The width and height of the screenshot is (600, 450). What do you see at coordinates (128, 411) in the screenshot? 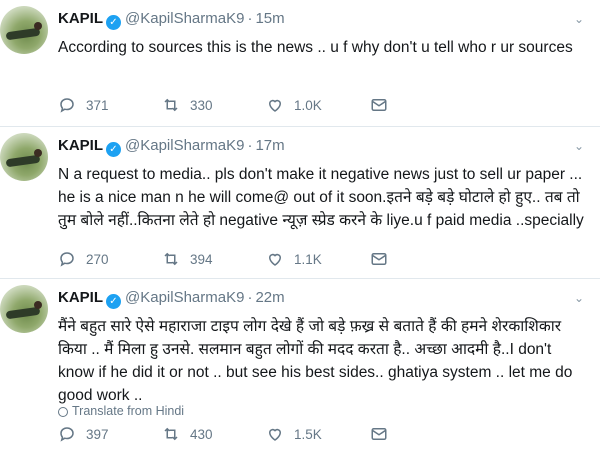
I see `translate-label: Translate from Hindi` at bounding box center [128, 411].